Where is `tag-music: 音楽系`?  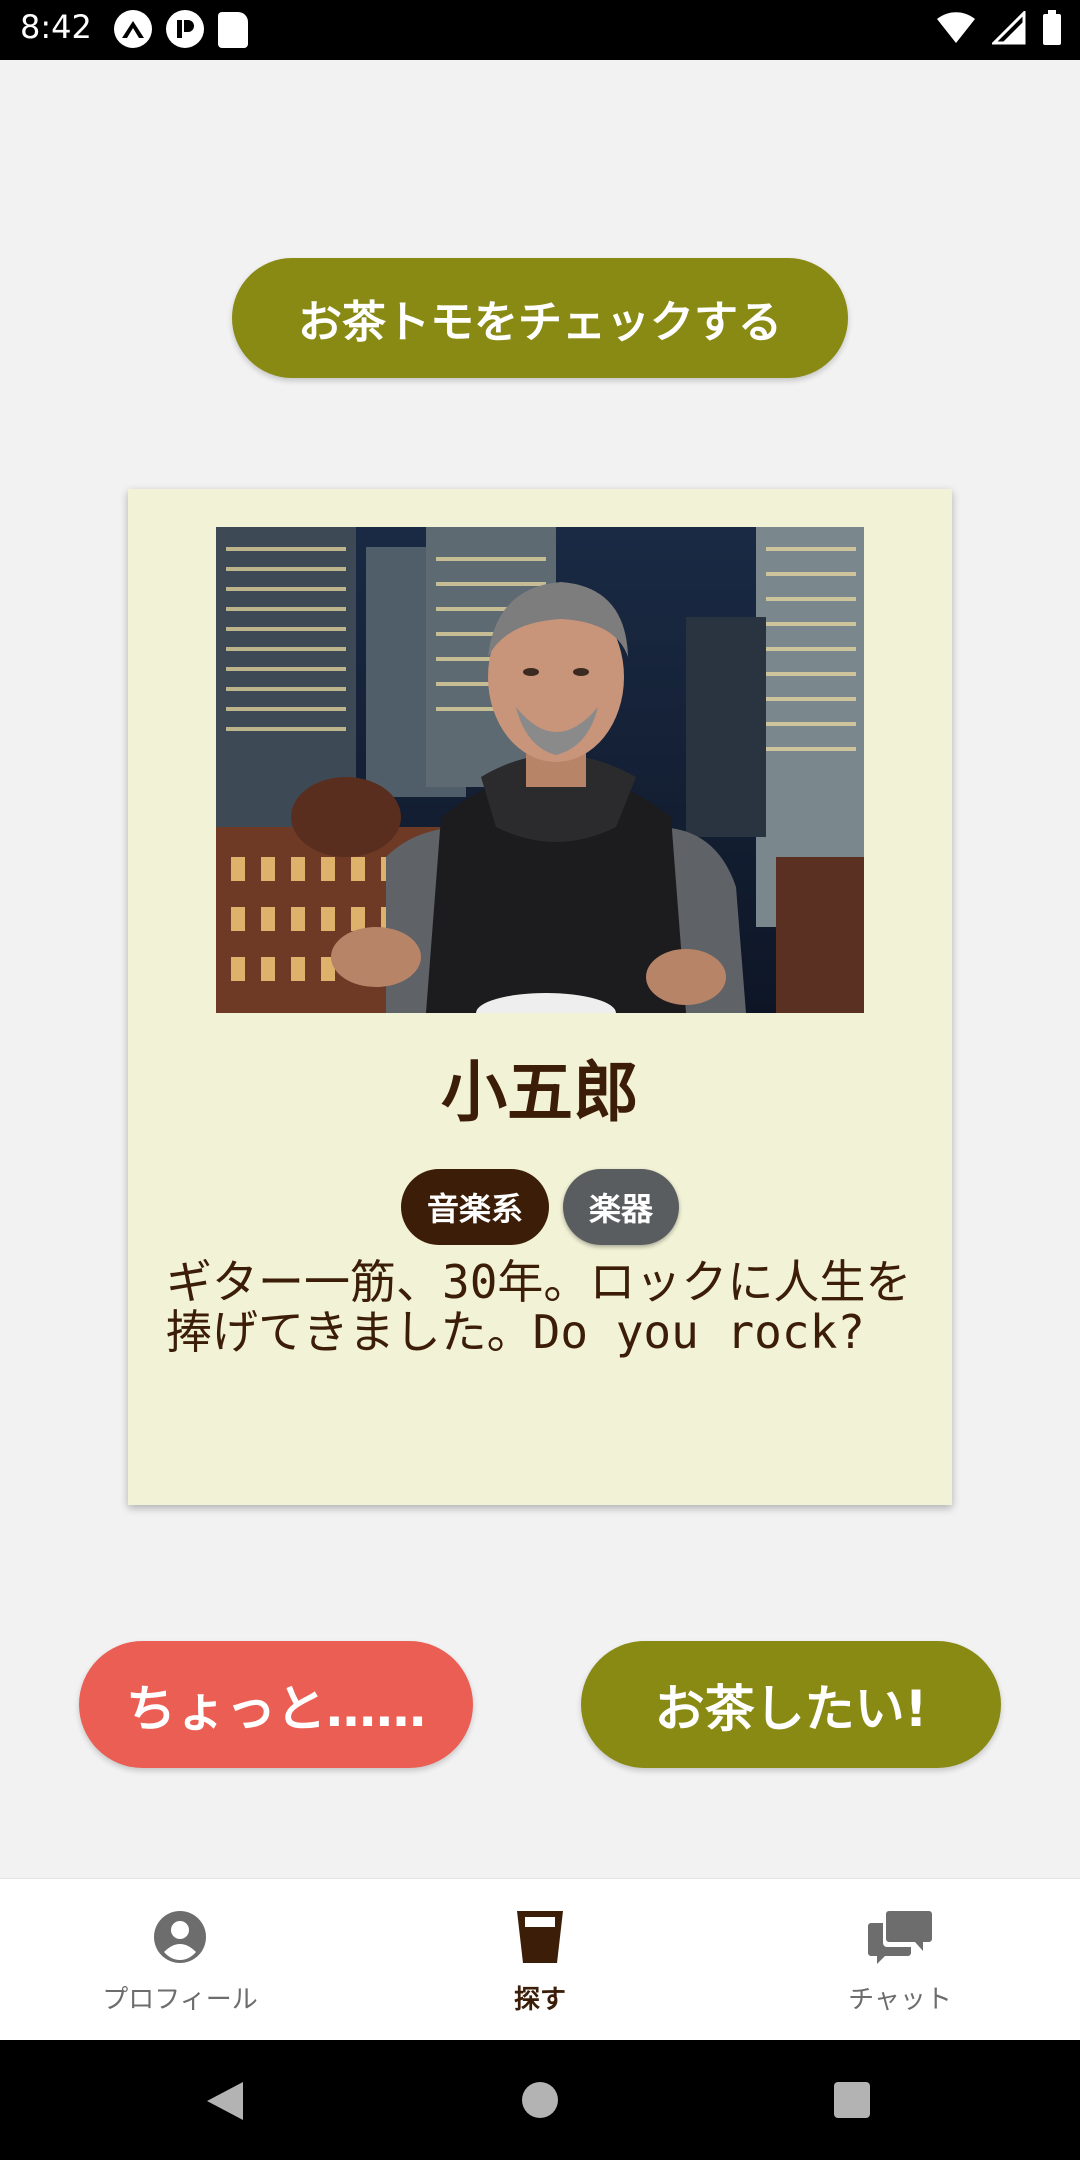
tag-music: 音楽系 is located at coordinates (474, 1207).